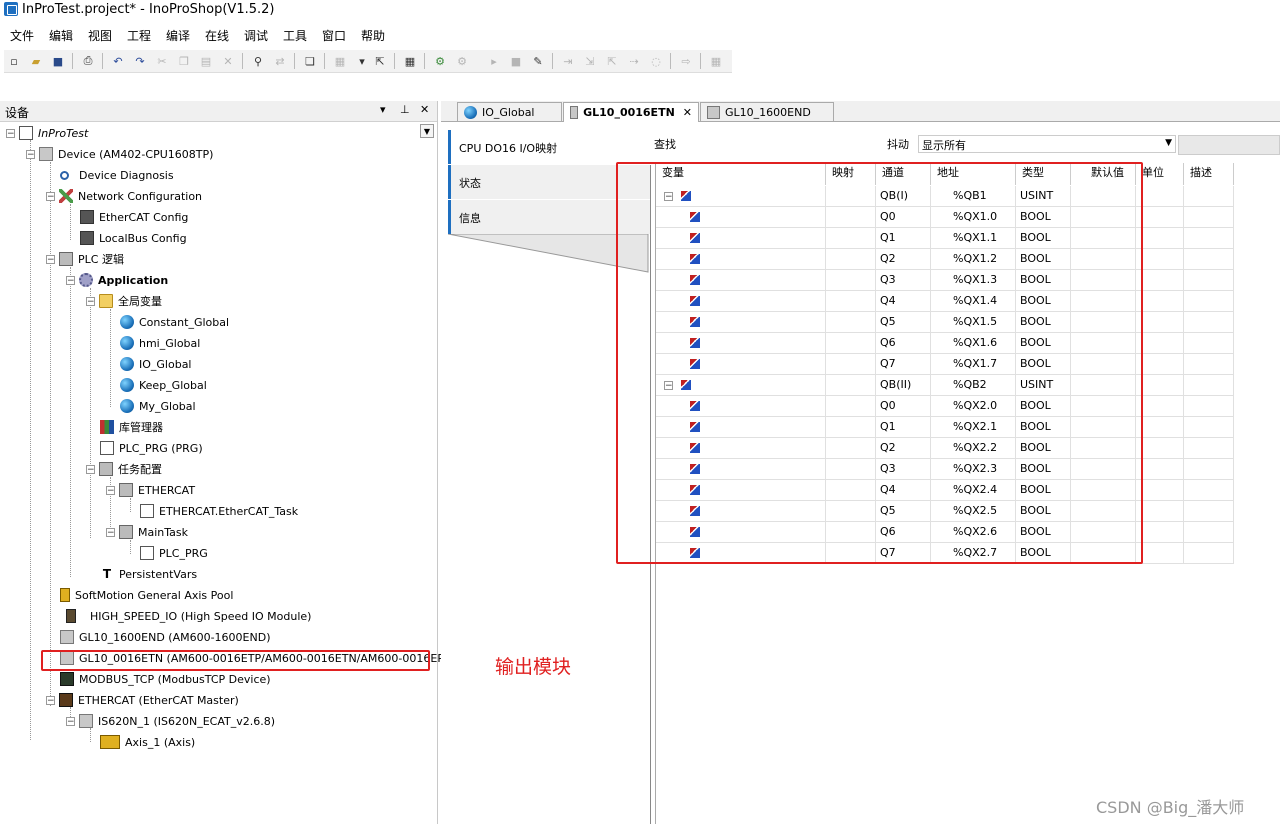 The image size is (1280, 824). I want to click on tree-item-is620n: − IS620N_1 (IS620N_ECAT_v2.6.8), so click(170, 721).